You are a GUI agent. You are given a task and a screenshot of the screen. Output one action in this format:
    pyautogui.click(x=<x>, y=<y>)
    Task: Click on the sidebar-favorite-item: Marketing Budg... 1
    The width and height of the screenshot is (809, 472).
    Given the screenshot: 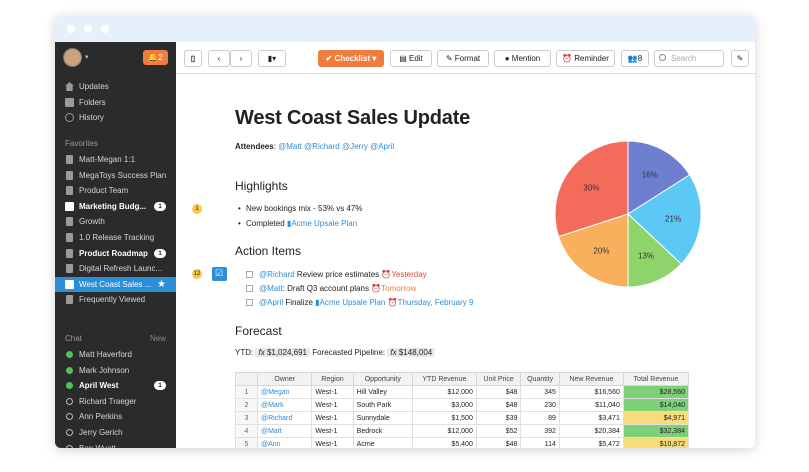 What is the action you would take?
    pyautogui.click(x=115, y=206)
    